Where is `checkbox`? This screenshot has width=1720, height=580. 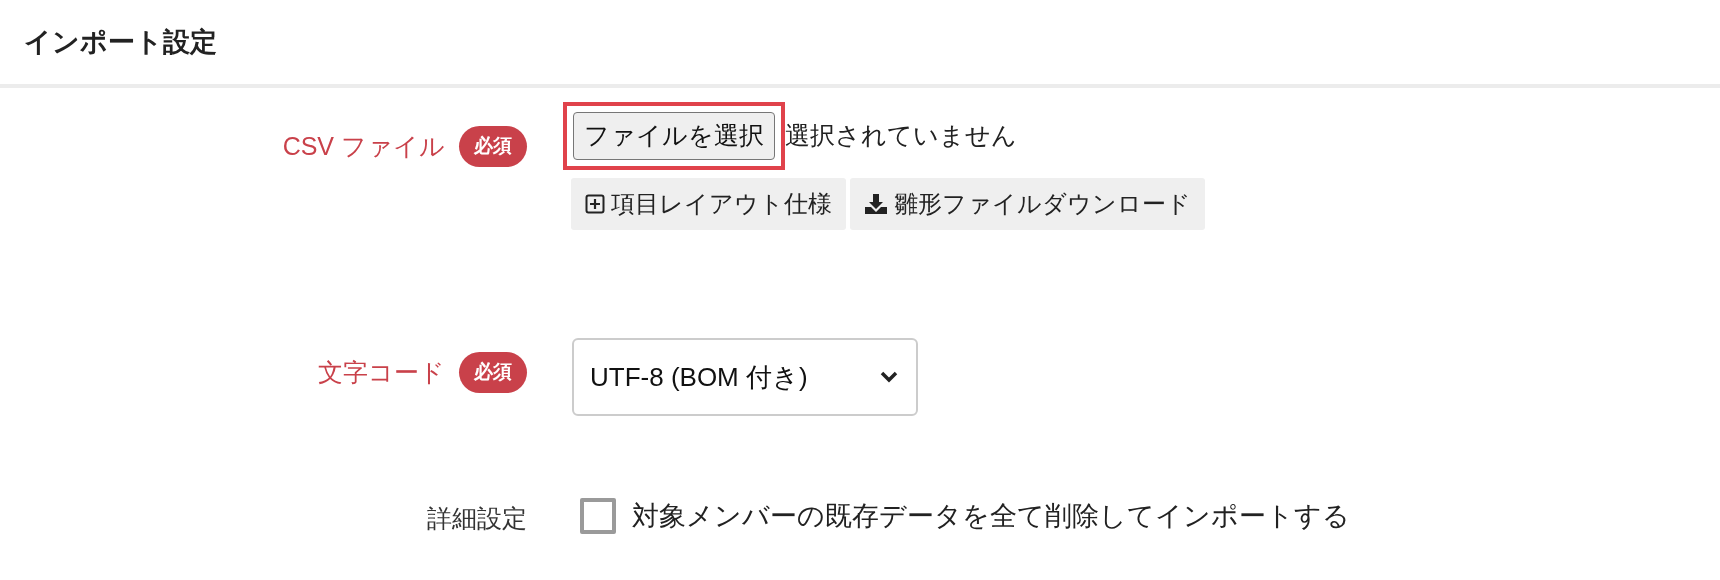
checkbox is located at coordinates (598, 516).